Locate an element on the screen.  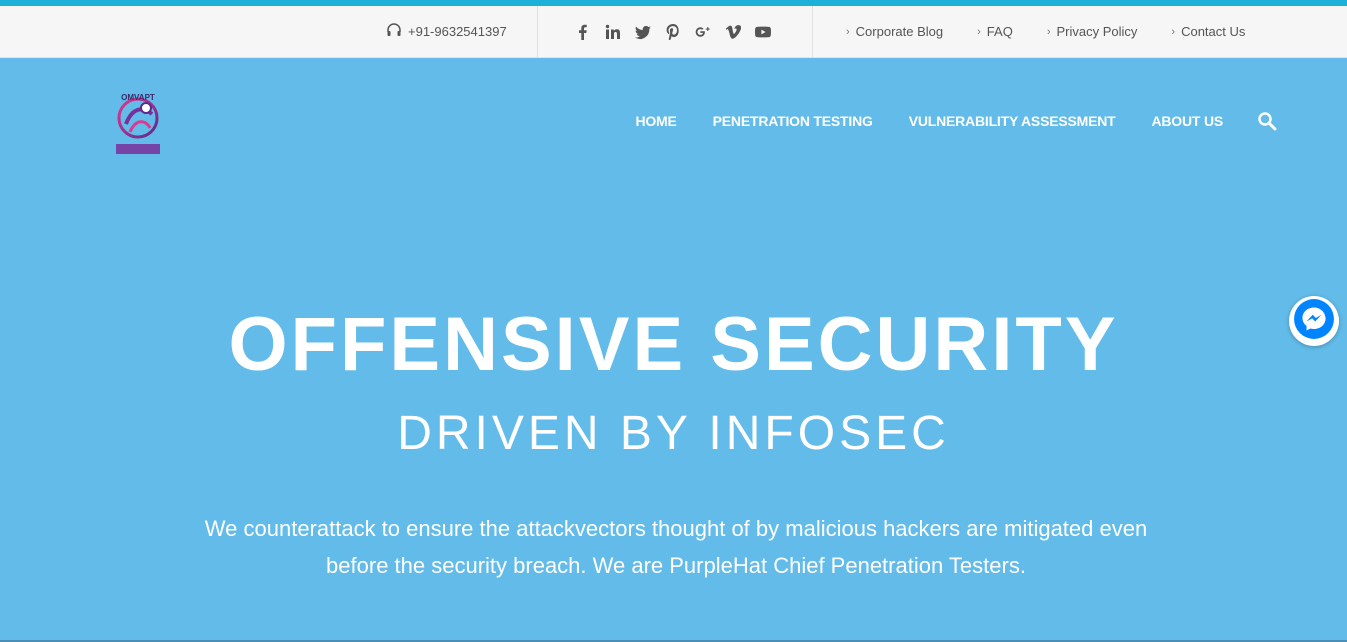
twitter-icon is located at coordinates (643, 32).